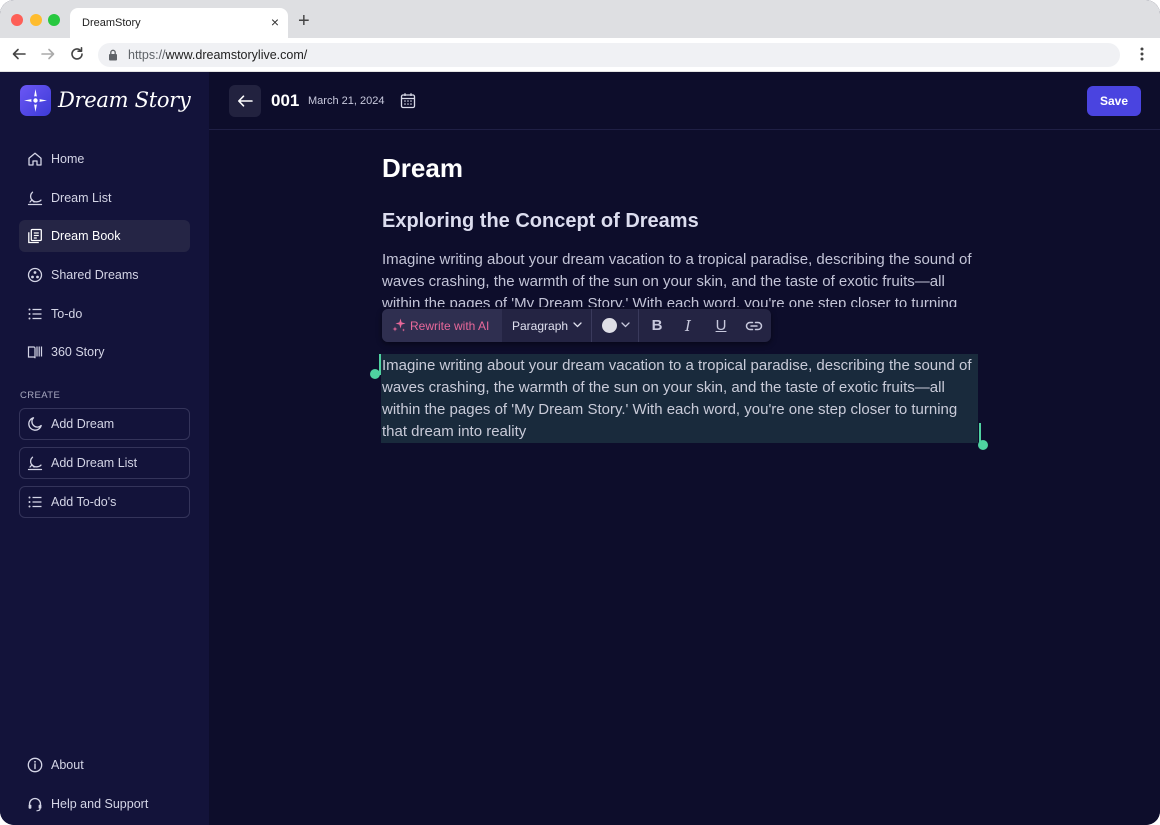 This screenshot has height=825, width=1160. What do you see at coordinates (35, 804) in the screenshot?
I see `headset-icon` at bounding box center [35, 804].